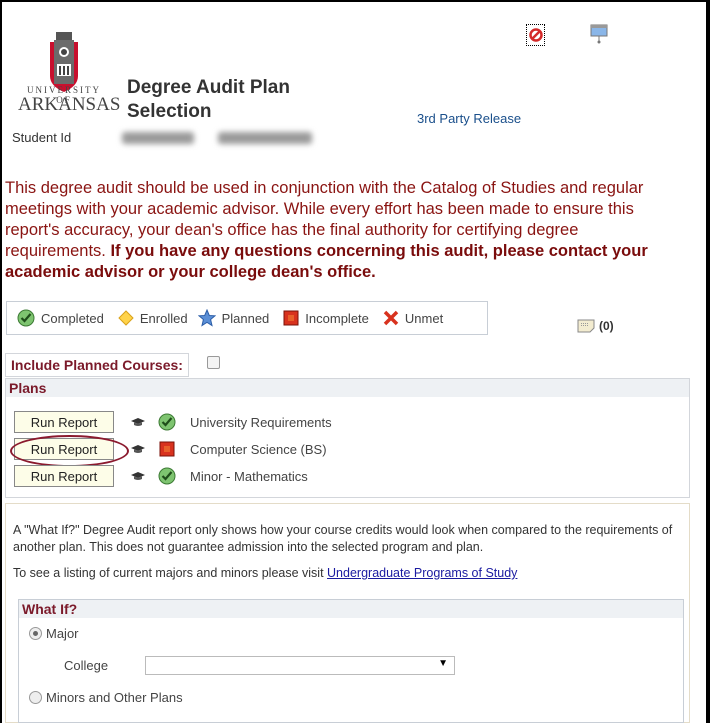  What do you see at coordinates (69, 74) in the screenshot?
I see `university-logo: UNIVERSITY OF ARKANSAS` at bounding box center [69, 74].